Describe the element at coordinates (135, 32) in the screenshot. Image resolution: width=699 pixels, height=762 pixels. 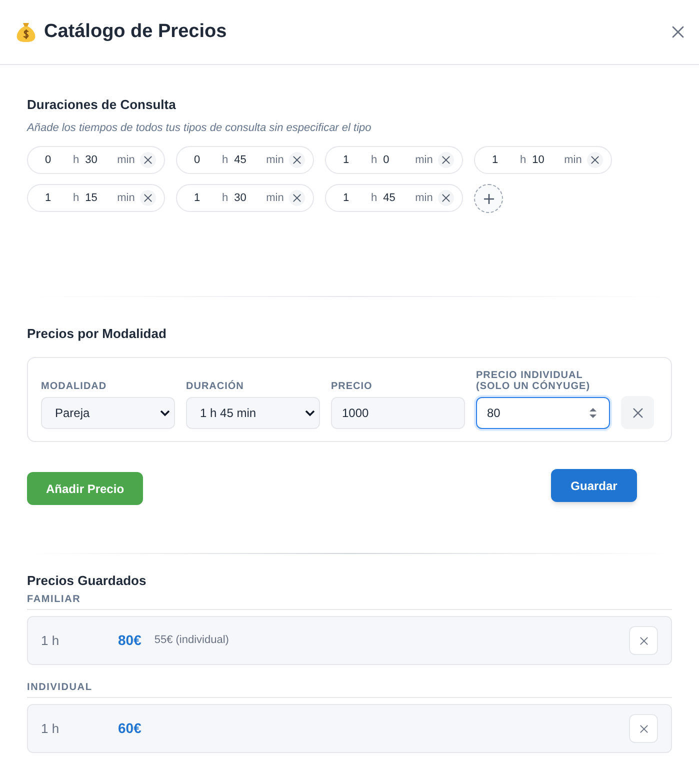
I see `dialog-title: Catálogo de Precios` at that location.